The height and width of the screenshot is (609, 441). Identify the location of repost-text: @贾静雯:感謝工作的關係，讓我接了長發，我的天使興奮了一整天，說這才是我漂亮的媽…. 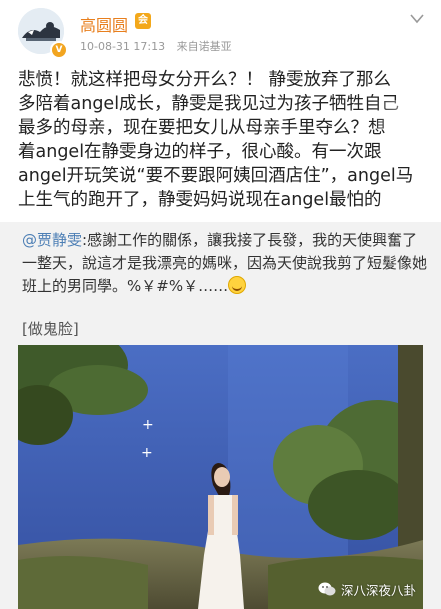
(227, 263).